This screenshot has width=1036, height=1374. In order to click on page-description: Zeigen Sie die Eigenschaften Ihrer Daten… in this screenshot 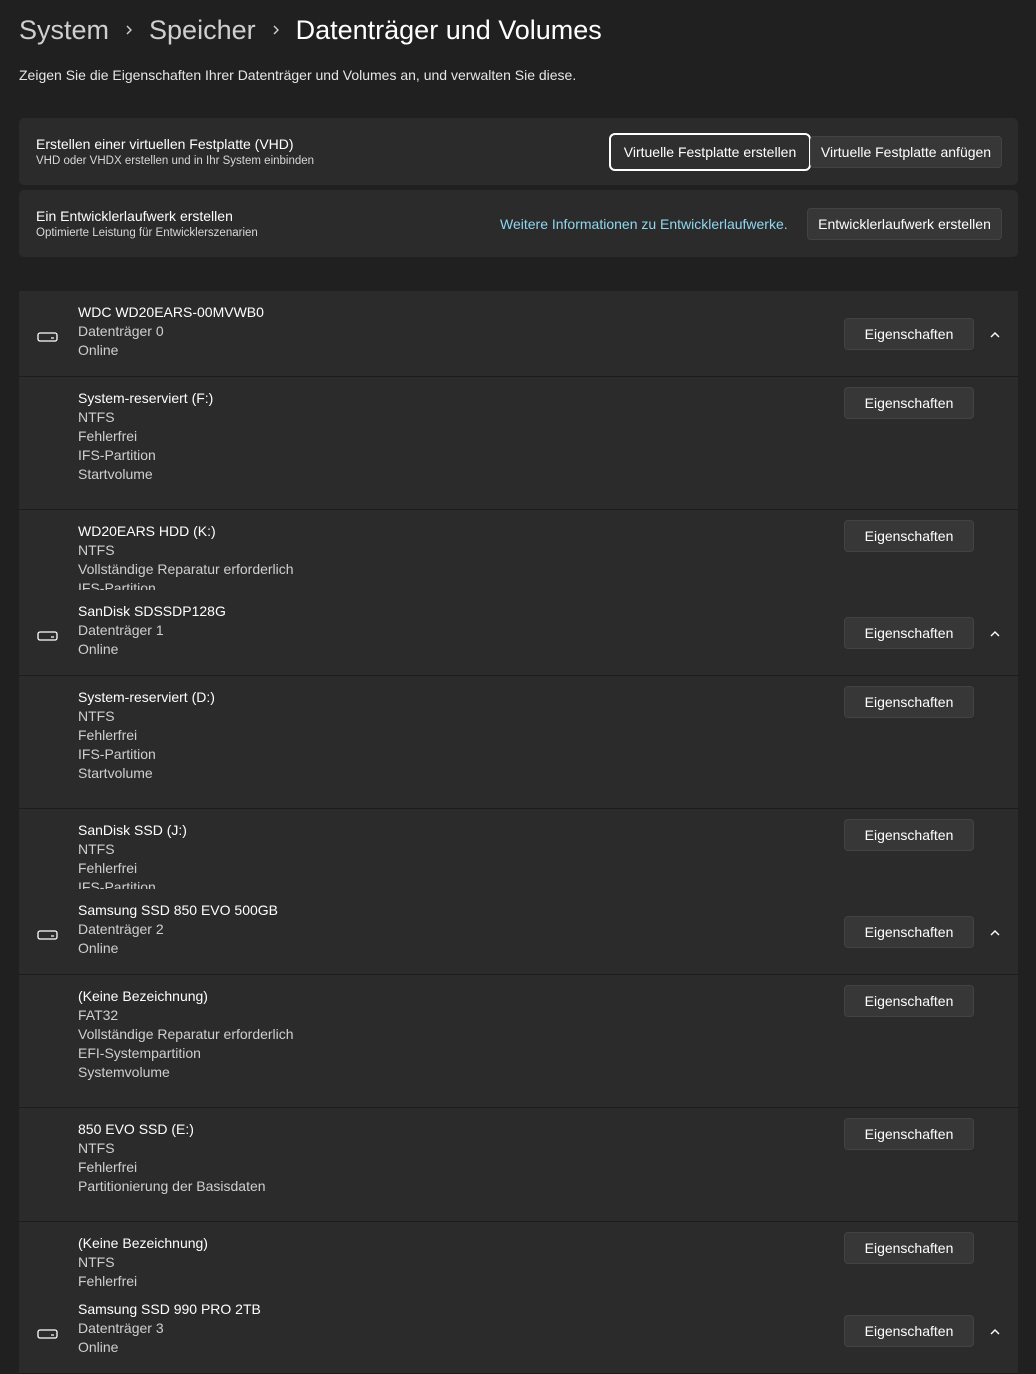, I will do `click(298, 75)`.